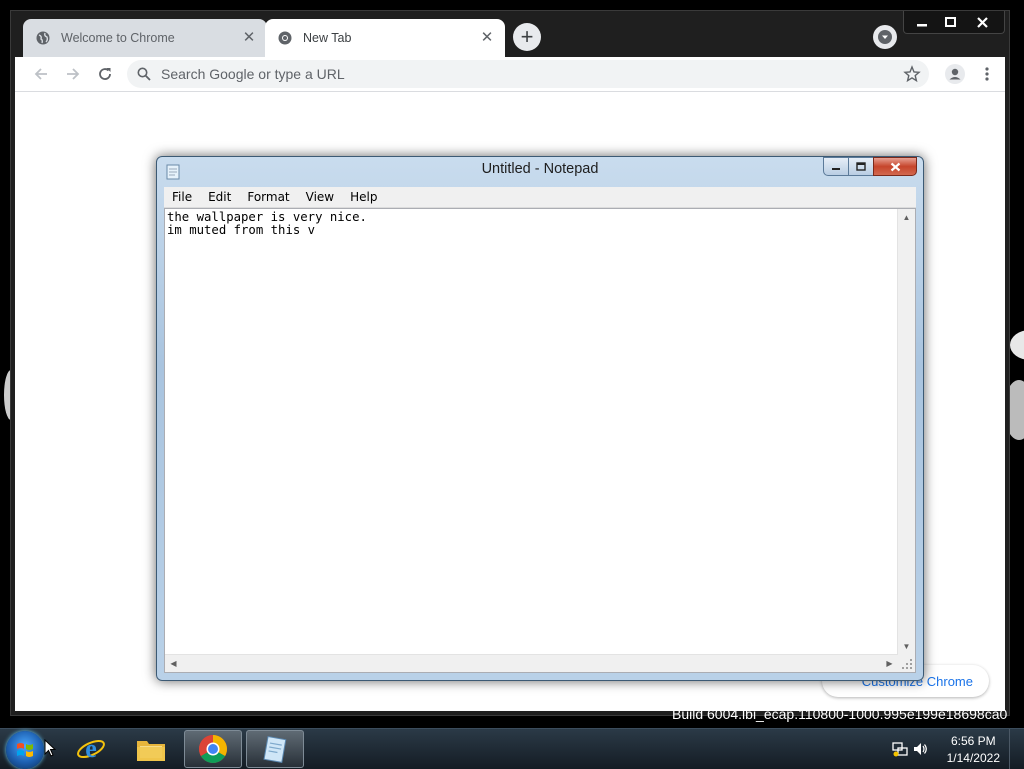 This screenshot has width=1024, height=769. I want to click on notepad-title: Untitled - Notepad, so click(540, 169).